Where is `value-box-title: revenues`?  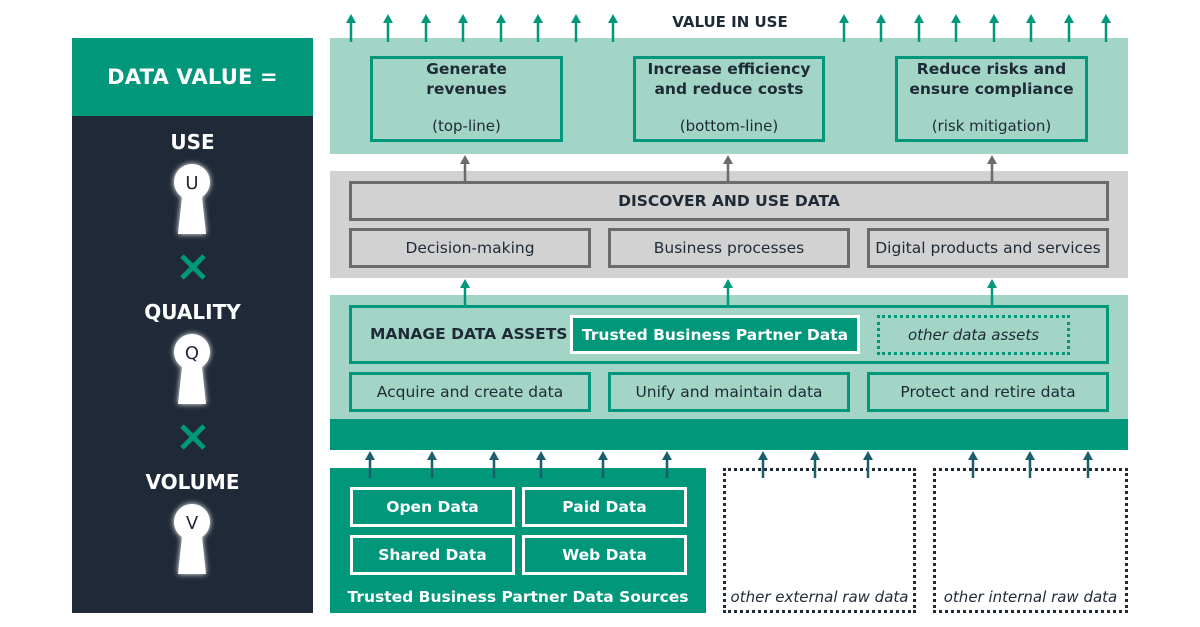 value-box-title: revenues is located at coordinates (466, 89).